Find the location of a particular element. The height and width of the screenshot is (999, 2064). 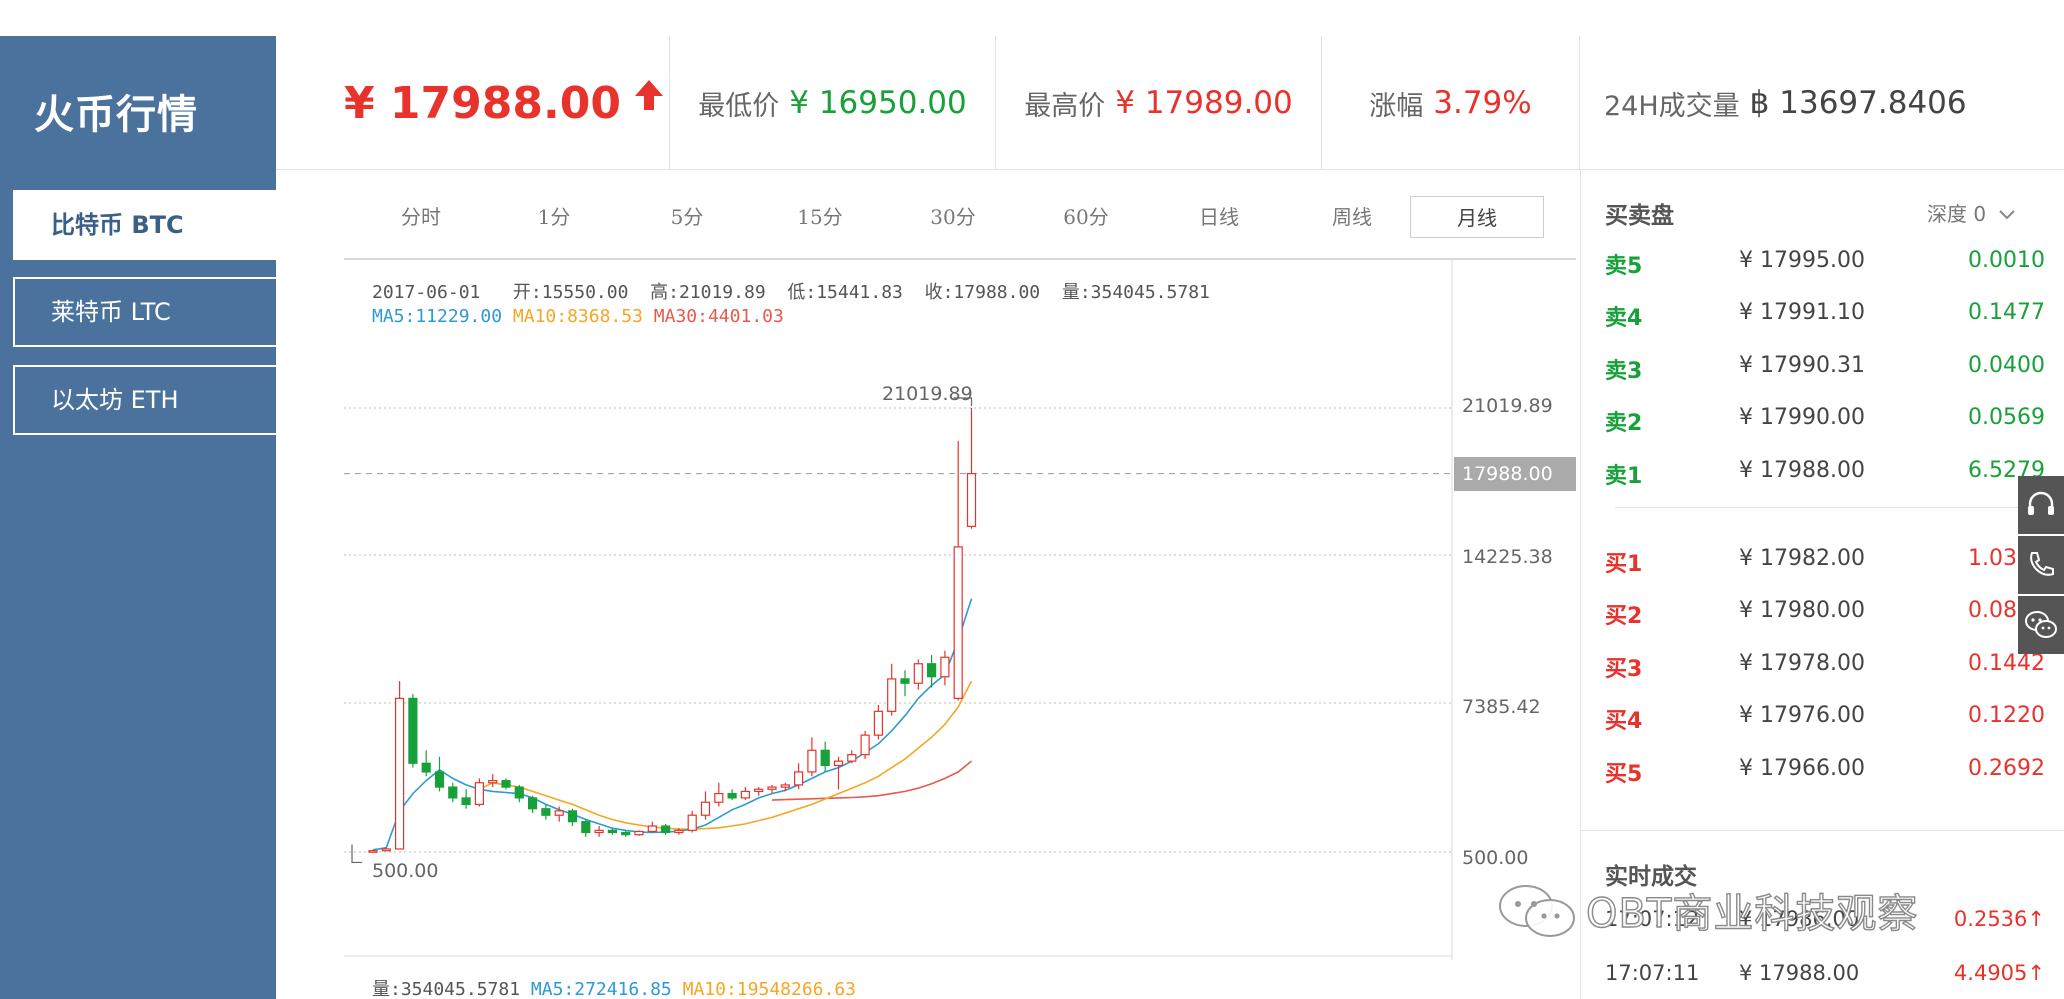

book-divider is located at coordinates (1817, 507).